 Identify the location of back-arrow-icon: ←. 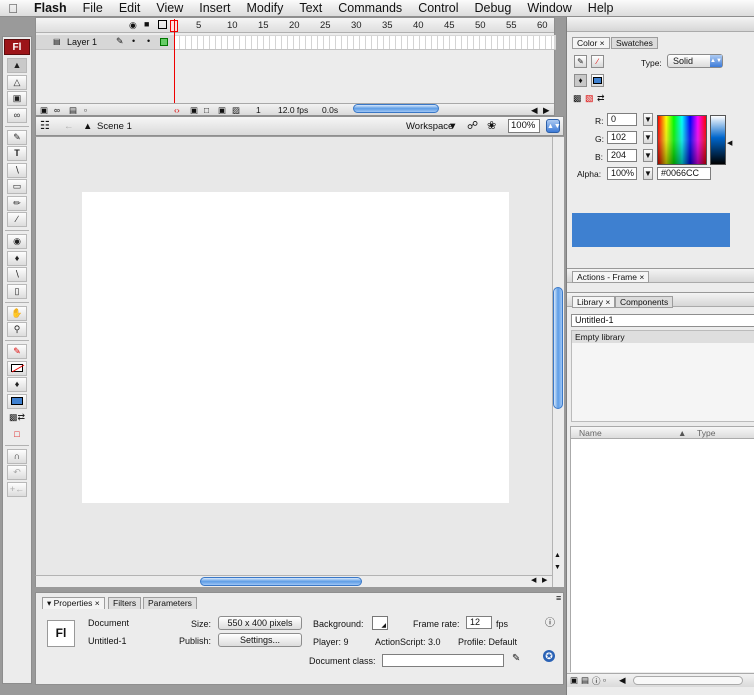
(69, 126).